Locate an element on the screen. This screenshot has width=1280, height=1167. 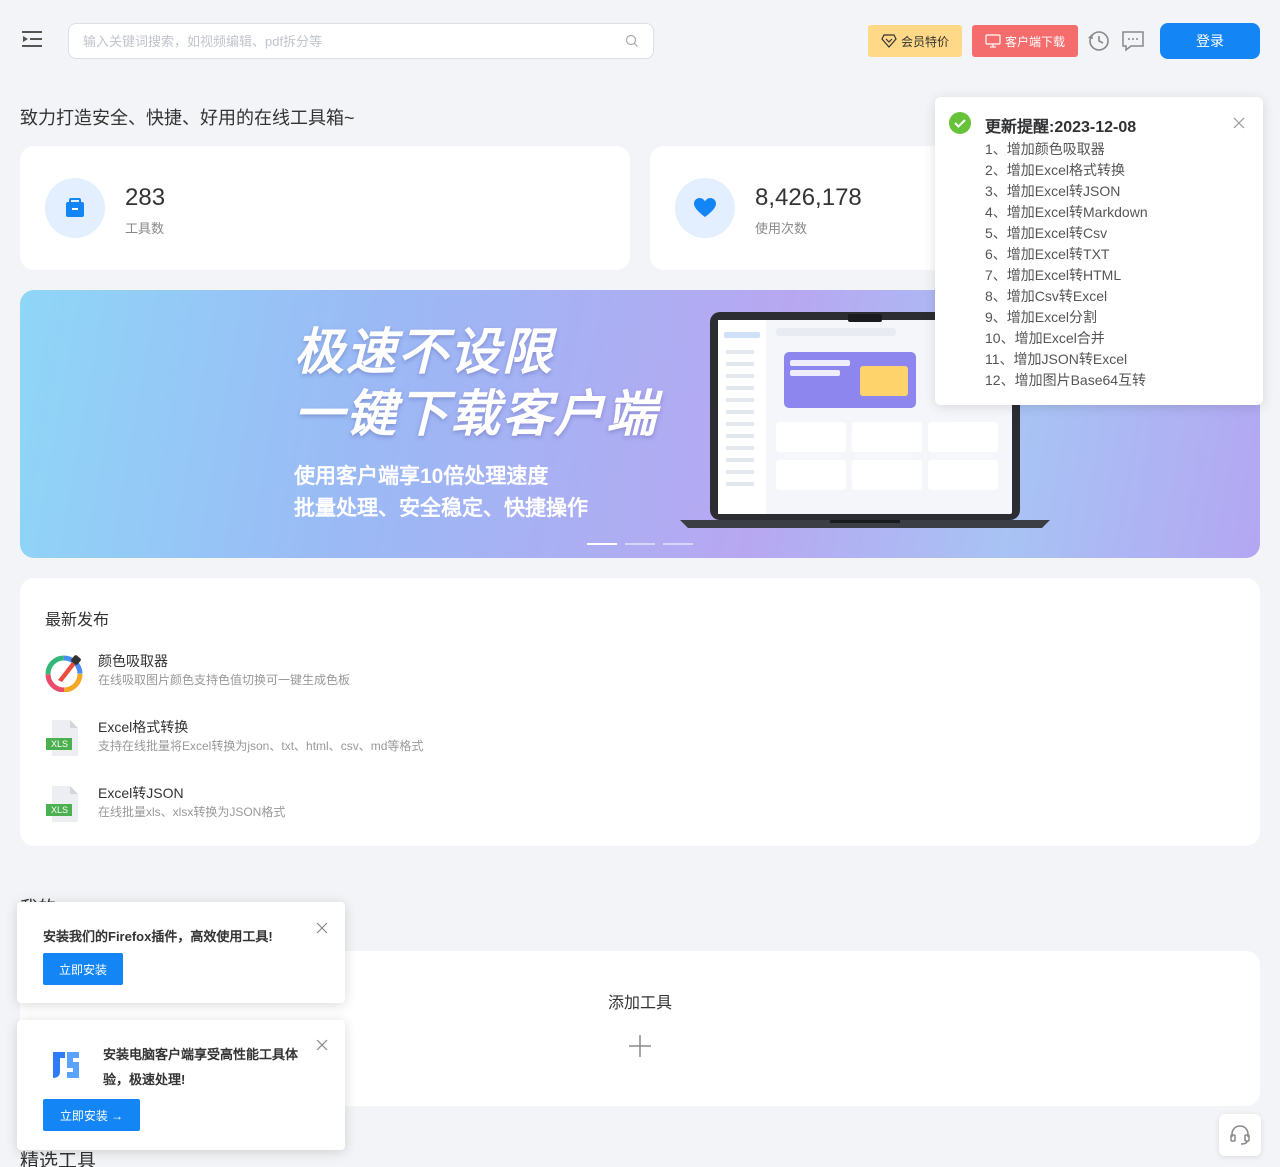
feedback-message-icon is located at coordinates (1133, 41).